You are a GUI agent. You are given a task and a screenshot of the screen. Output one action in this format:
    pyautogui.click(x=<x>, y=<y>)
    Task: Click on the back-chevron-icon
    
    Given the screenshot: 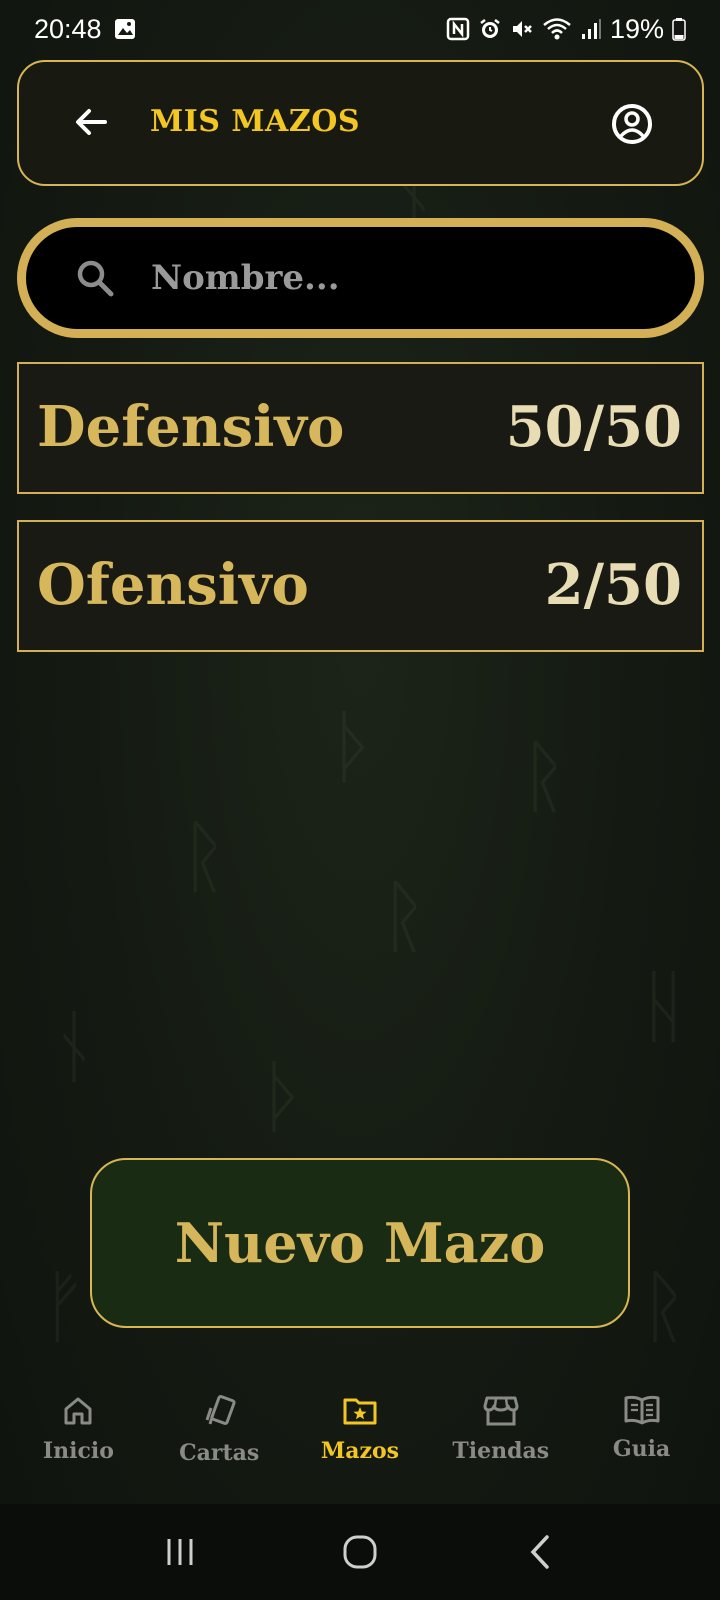 What is the action you would take?
    pyautogui.click(x=539, y=1552)
    